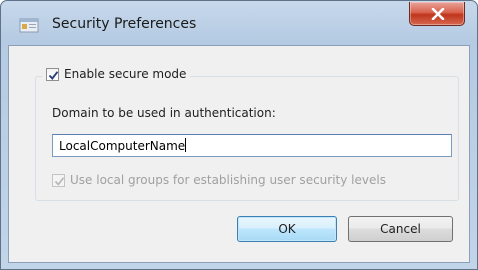 The width and height of the screenshot is (478, 270). I want to click on enable-secure-mode-row: Enable secure mode, so click(116, 74).